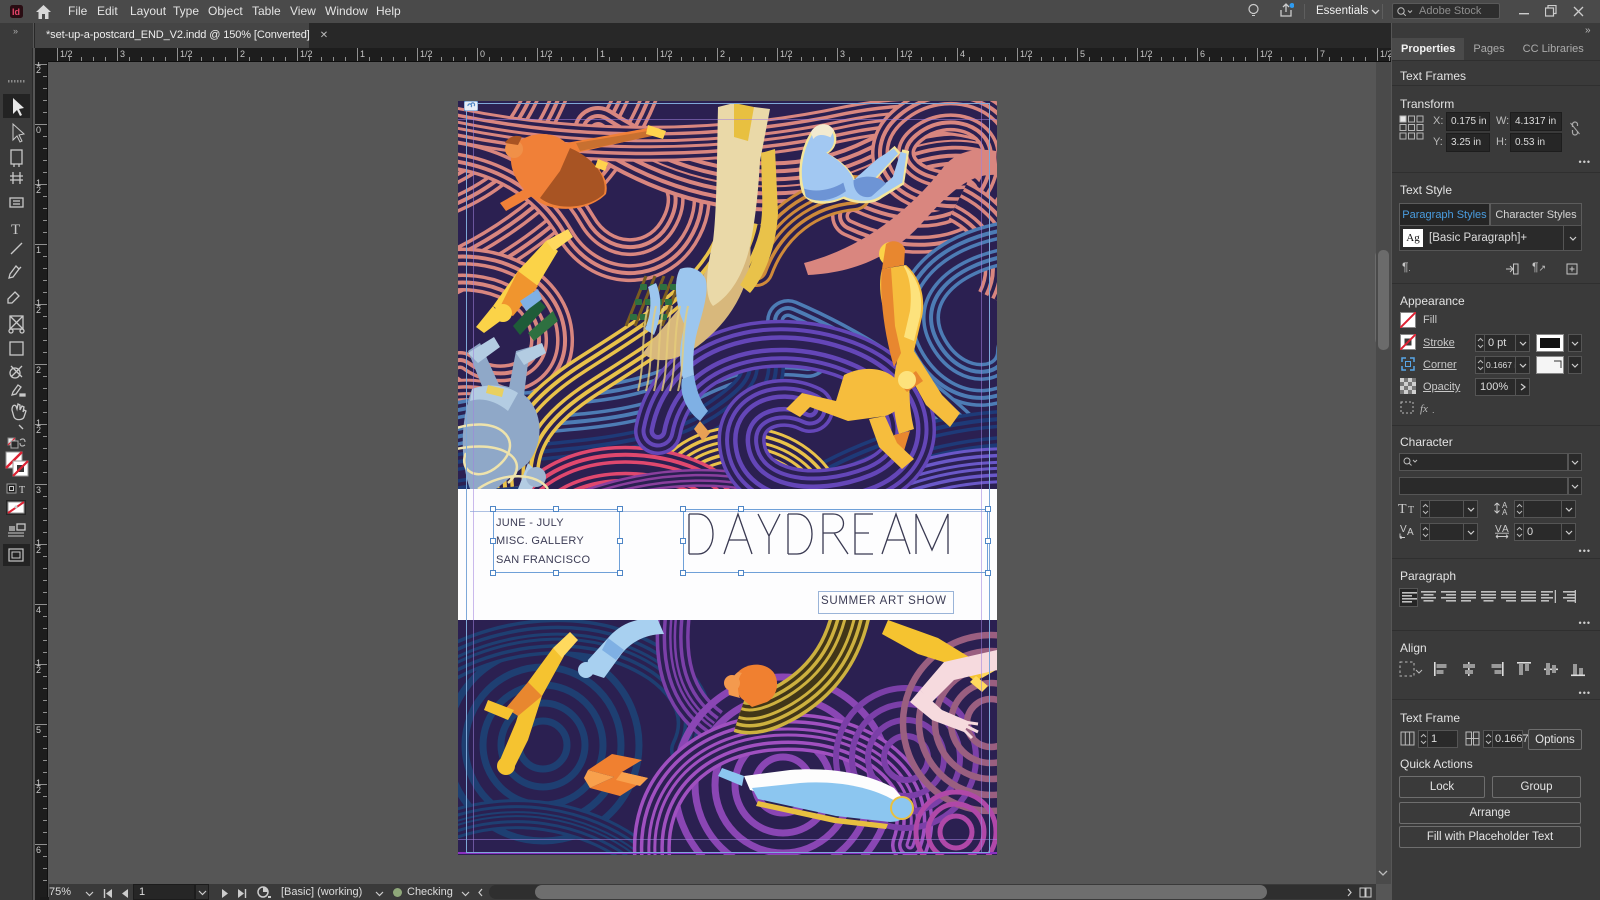 This screenshot has width=1600, height=900. What do you see at coordinates (1424, 409) in the screenshot?
I see `svg-text: fx` at bounding box center [1424, 409].